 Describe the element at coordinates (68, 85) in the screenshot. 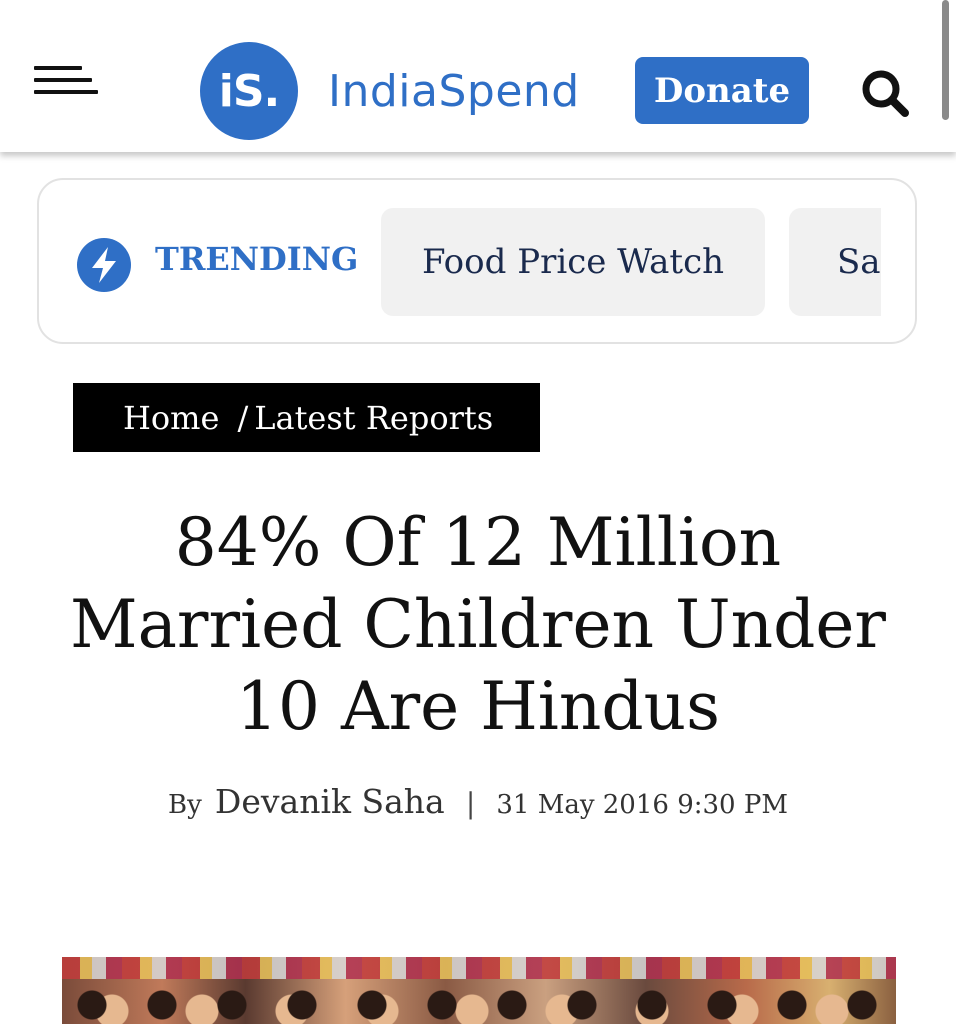

I see `hamburger-menu-button` at that location.